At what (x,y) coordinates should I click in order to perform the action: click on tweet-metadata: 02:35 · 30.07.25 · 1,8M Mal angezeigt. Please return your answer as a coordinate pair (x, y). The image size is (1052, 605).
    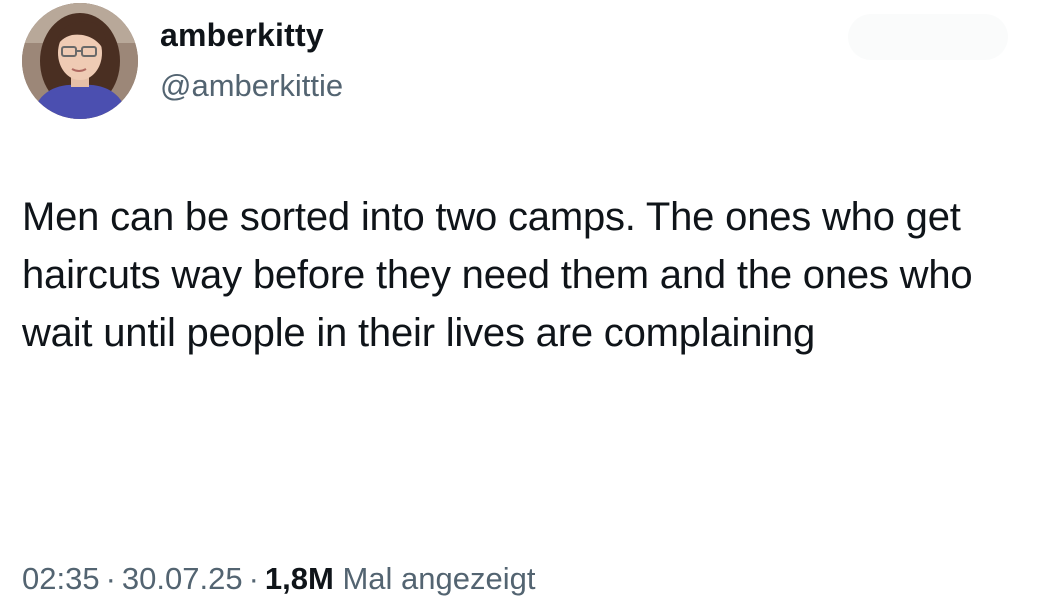
    Looking at the image, I should click on (278, 579).